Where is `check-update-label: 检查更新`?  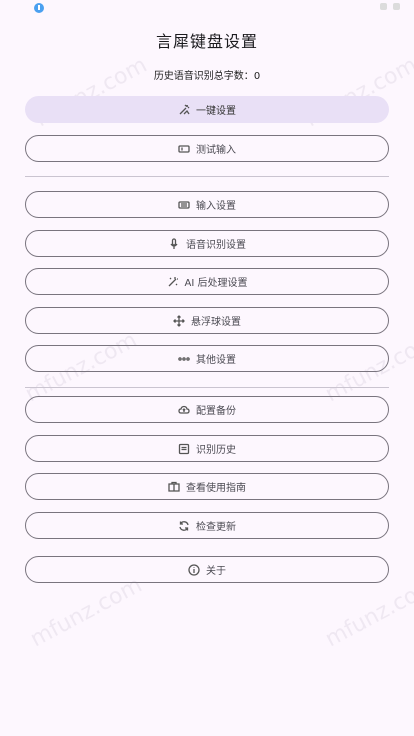 check-update-label: 检查更新 is located at coordinates (216, 527).